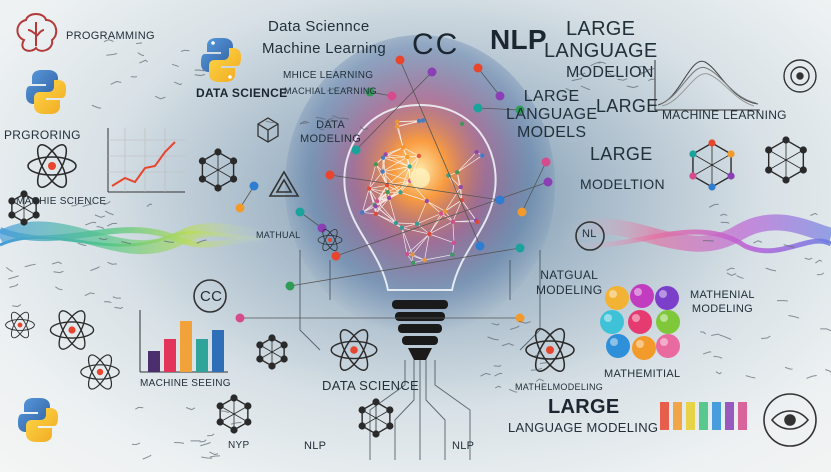 Image resolution: width=831 pixels, height=472 pixels. What do you see at coordinates (518, 39) in the screenshot?
I see `label-nlp-top: NLP` at bounding box center [518, 39].